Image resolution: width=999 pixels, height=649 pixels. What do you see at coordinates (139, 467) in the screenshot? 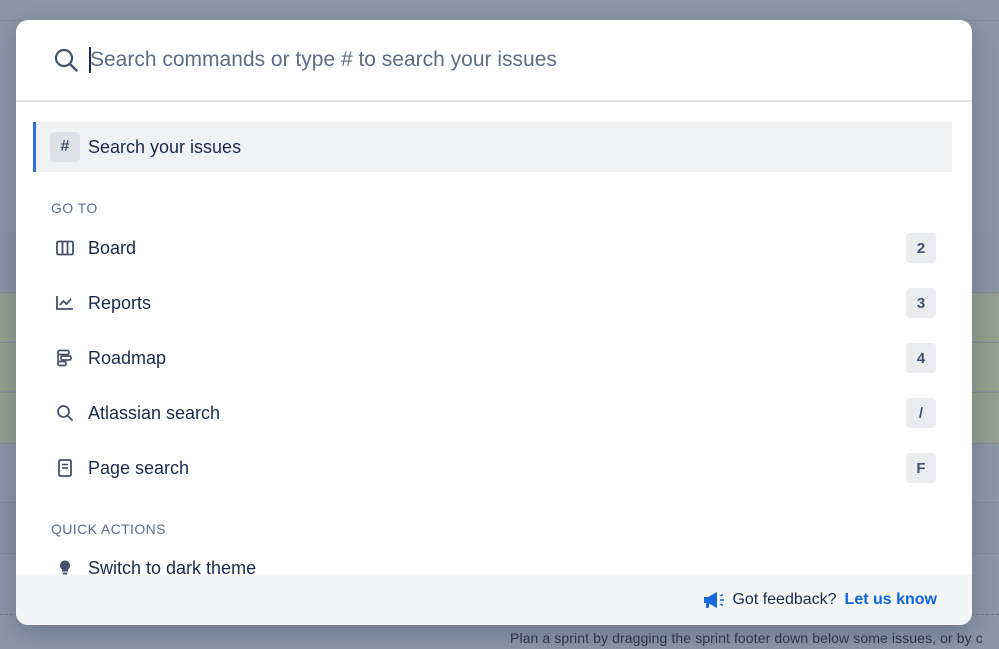
I see `item-label: Page search` at bounding box center [139, 467].